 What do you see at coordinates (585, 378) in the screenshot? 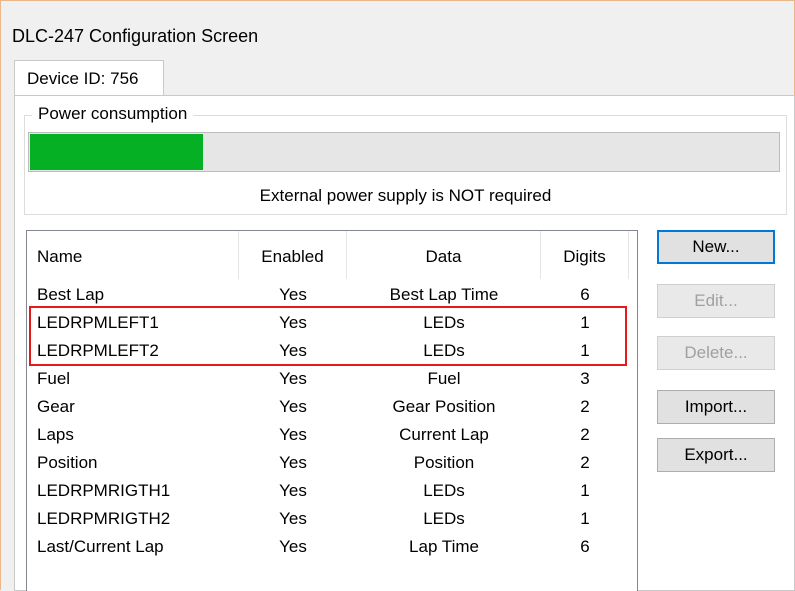
I see `row-digits-cell: 3` at bounding box center [585, 378].